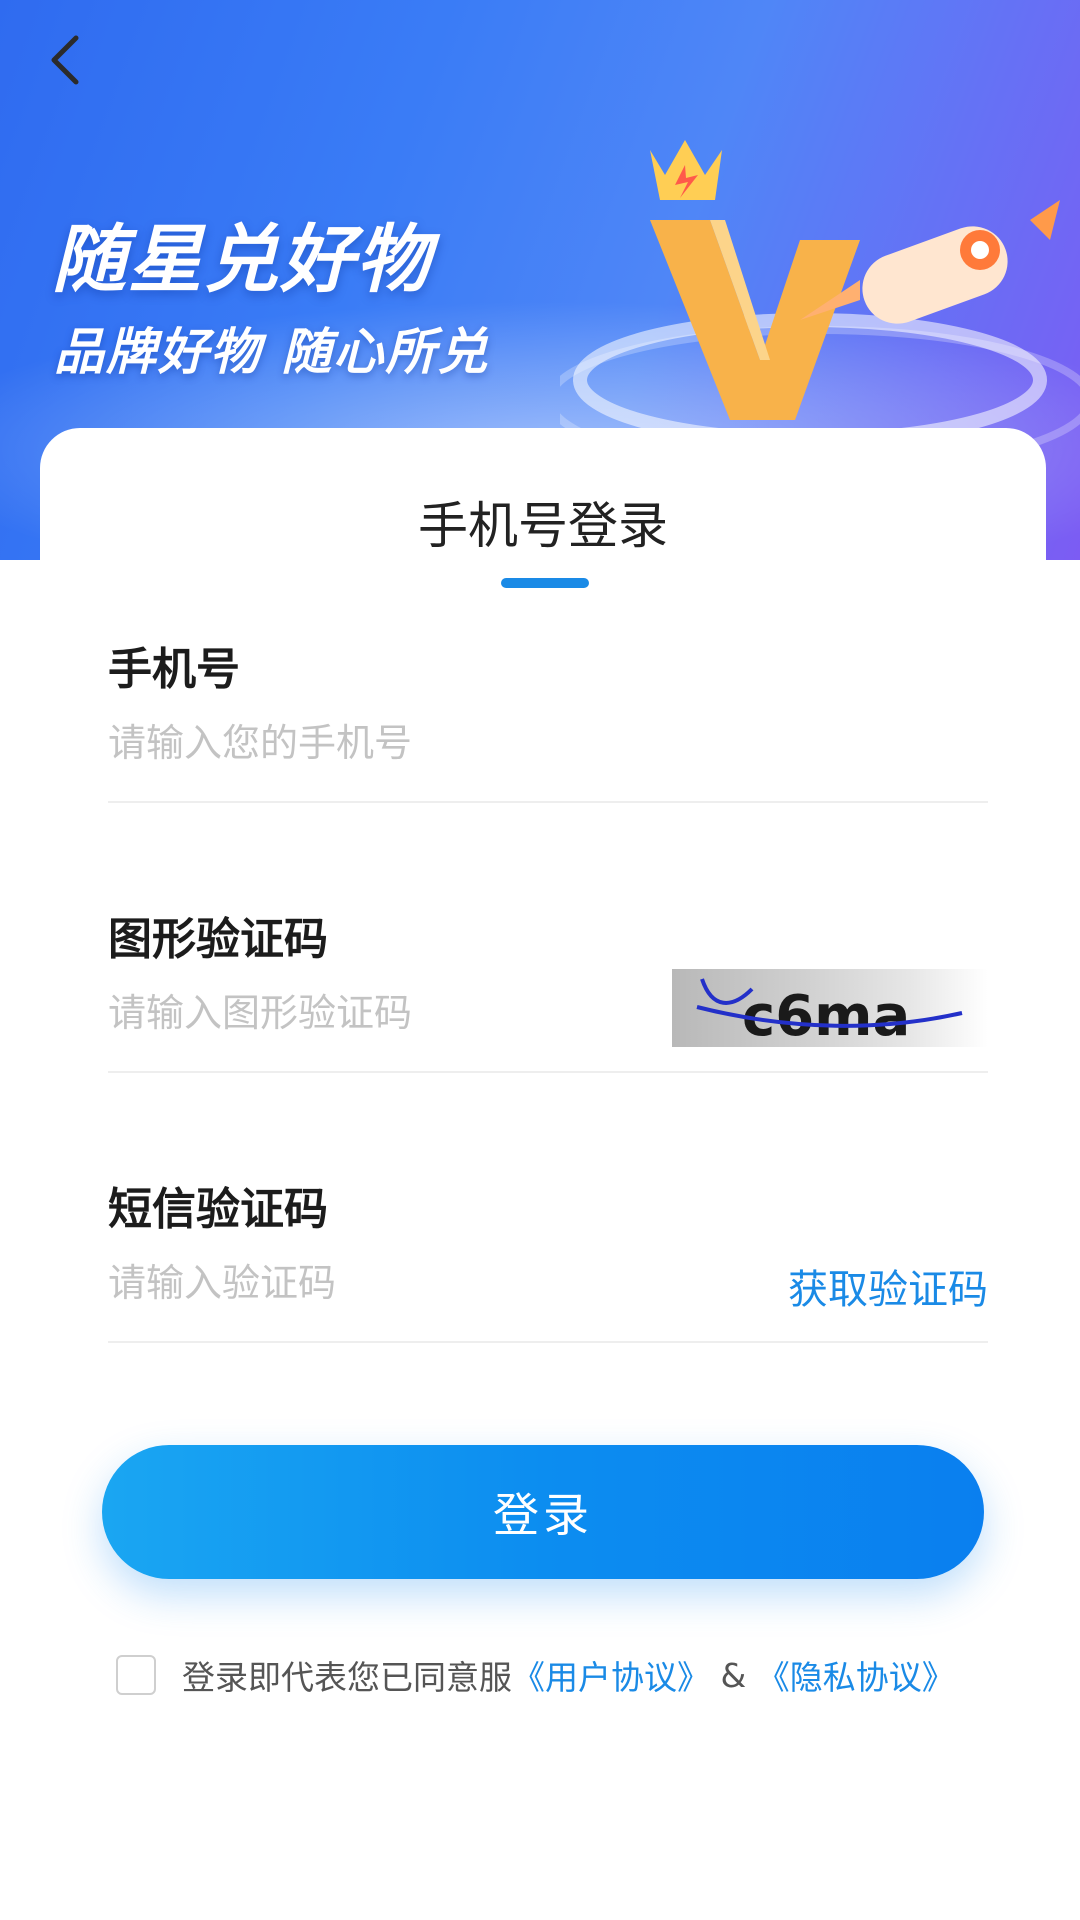 Image resolution: width=1080 pixels, height=1920 pixels. I want to click on login-button: 登录, so click(543, 1512).